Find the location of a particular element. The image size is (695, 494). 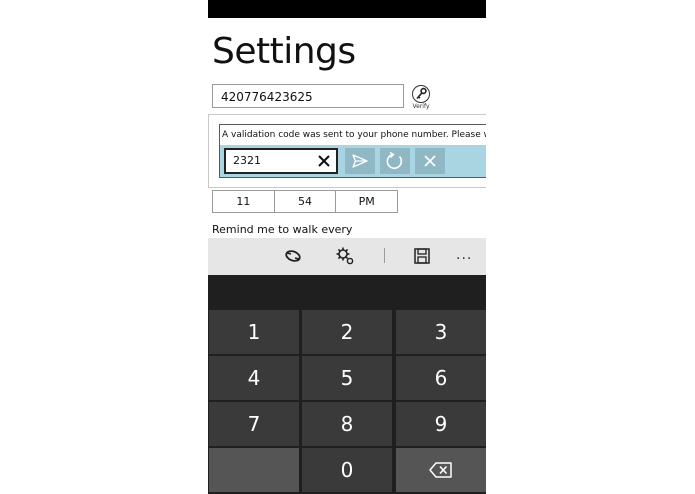

clear-icon is located at coordinates (324, 161).